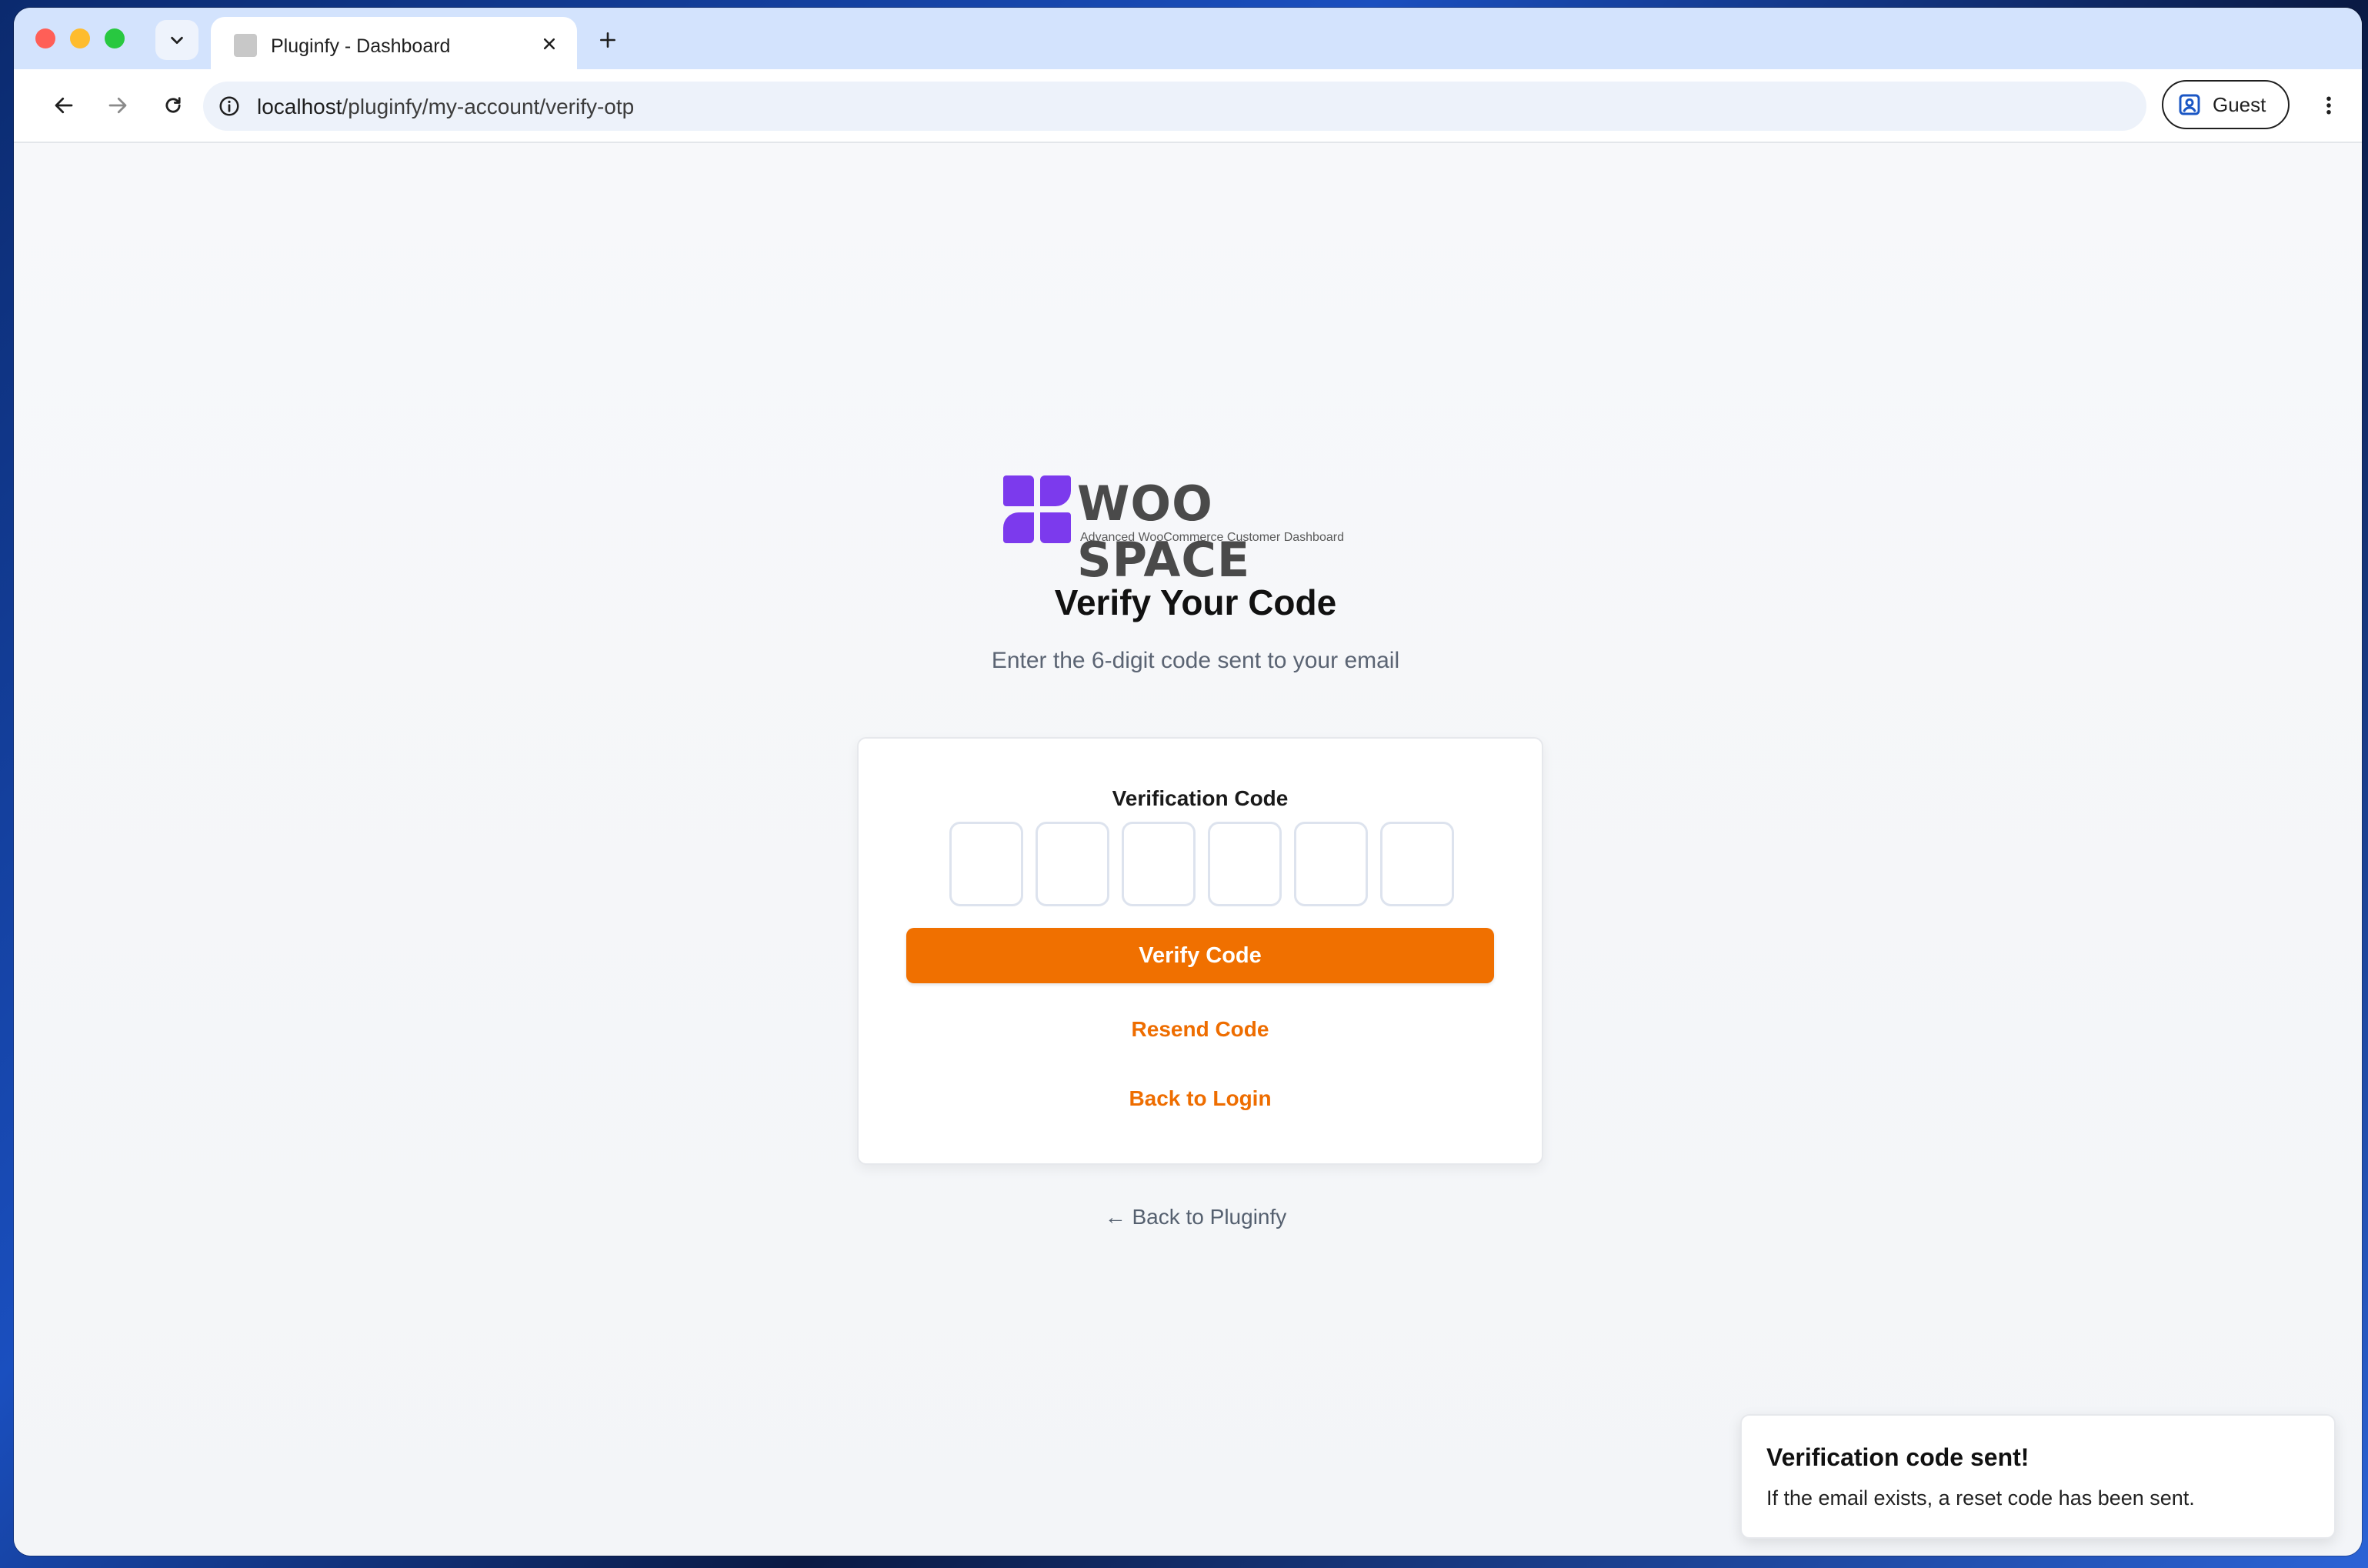  Describe the element at coordinates (1200, 956) in the screenshot. I see `verify-code-button: Verify Code` at that location.